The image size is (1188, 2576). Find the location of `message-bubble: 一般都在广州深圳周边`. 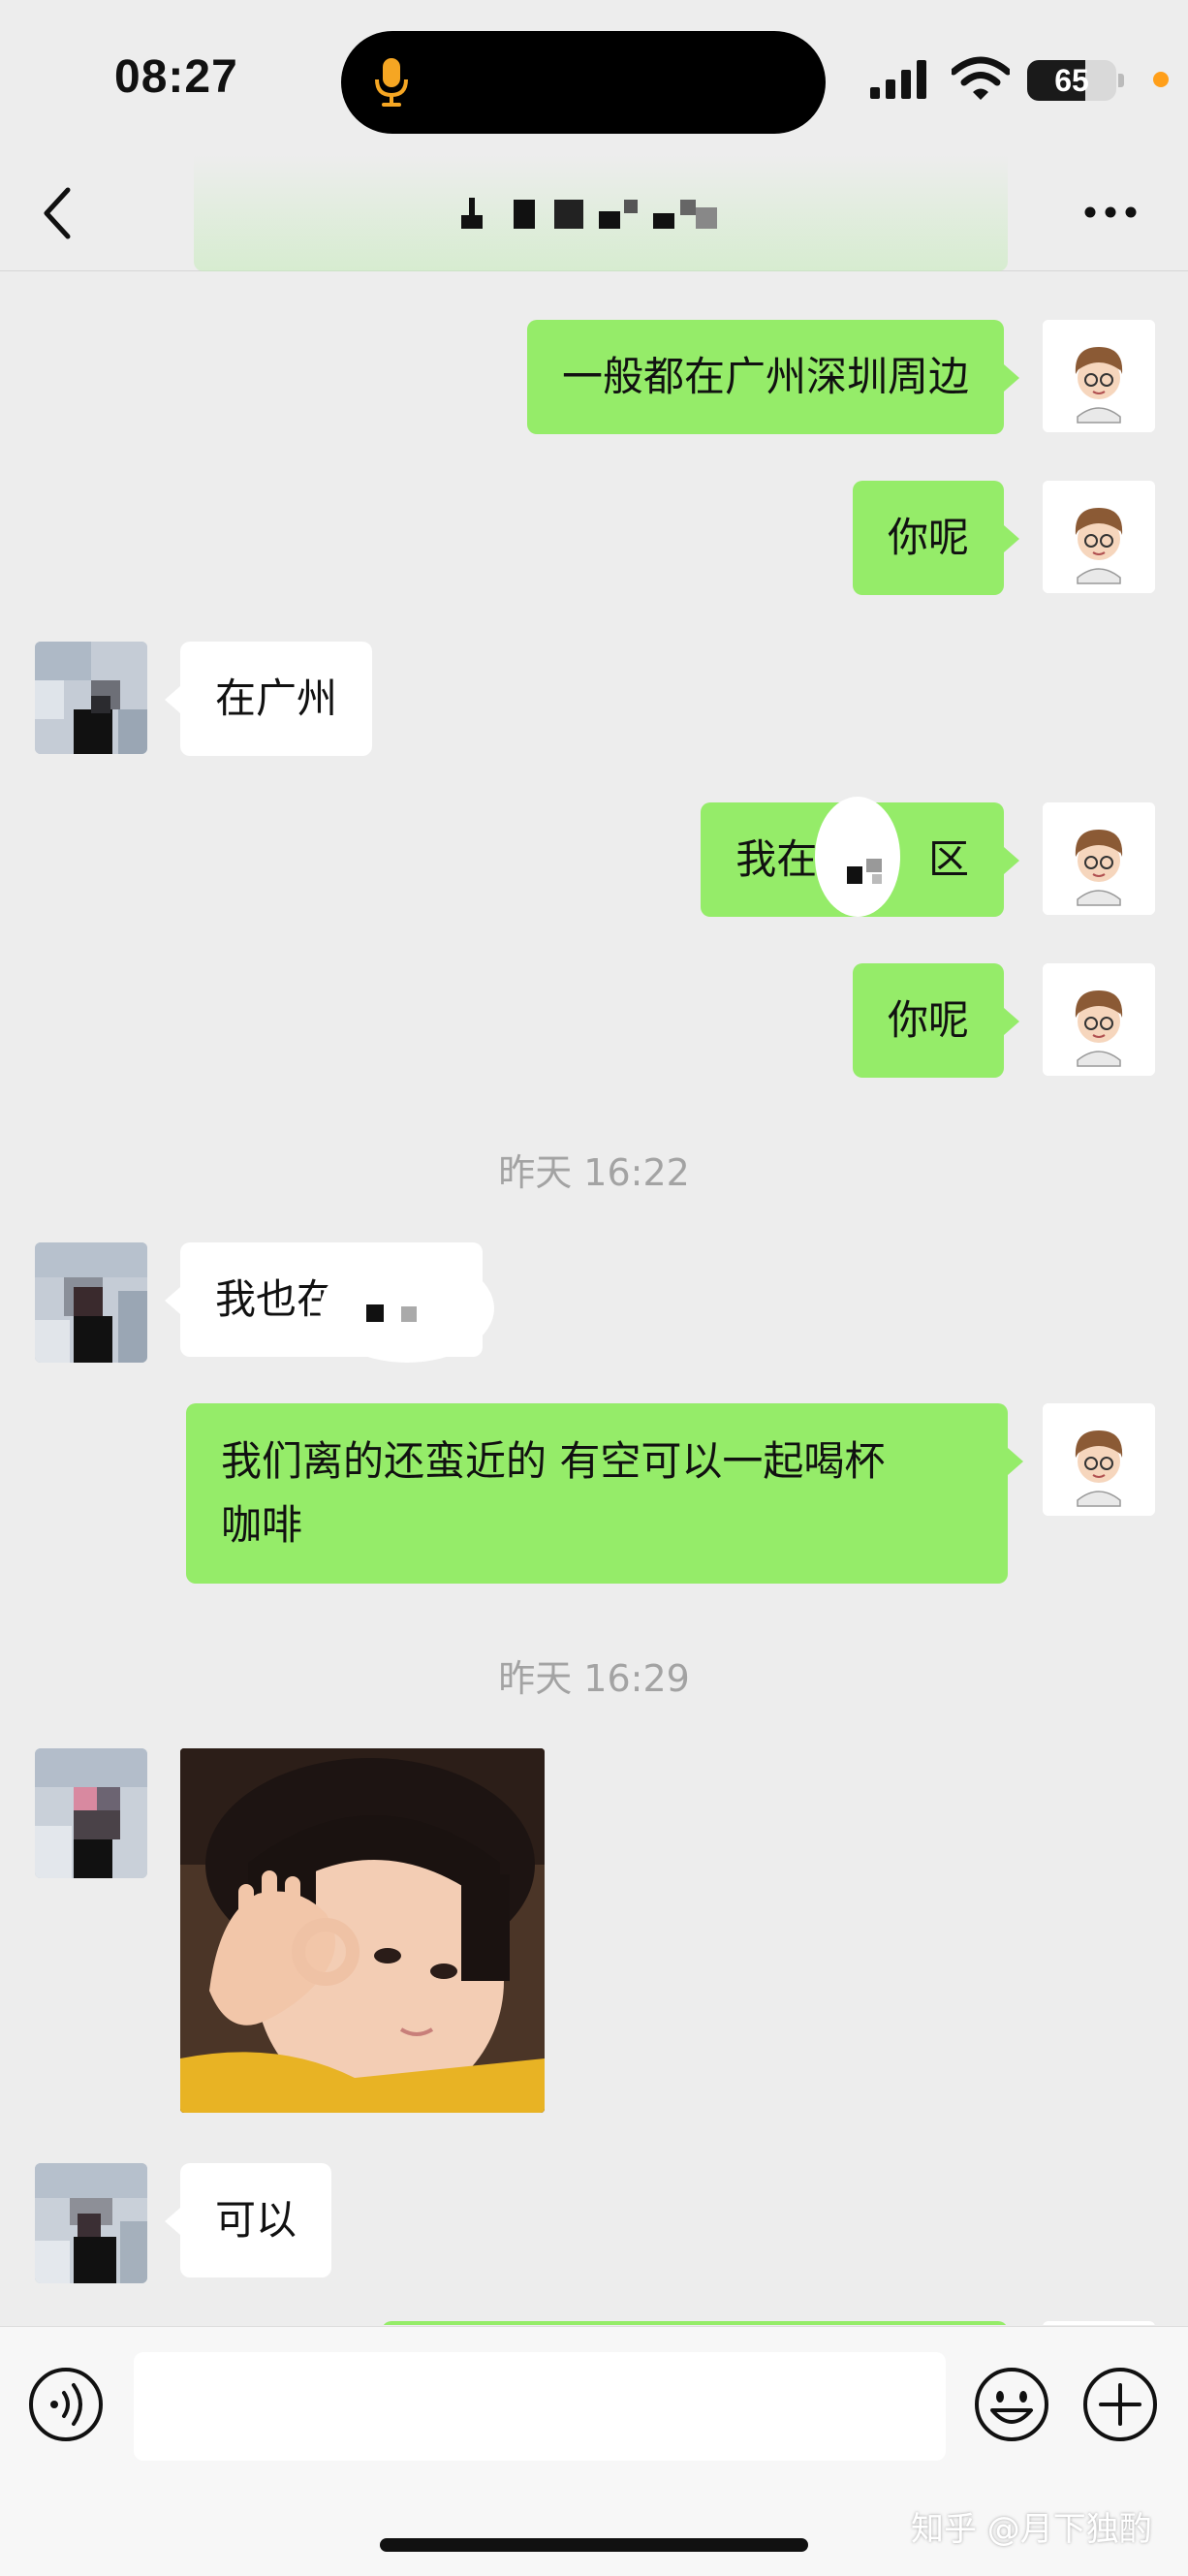

message-bubble: 一般都在广州深圳周边 is located at coordinates (773, 377).